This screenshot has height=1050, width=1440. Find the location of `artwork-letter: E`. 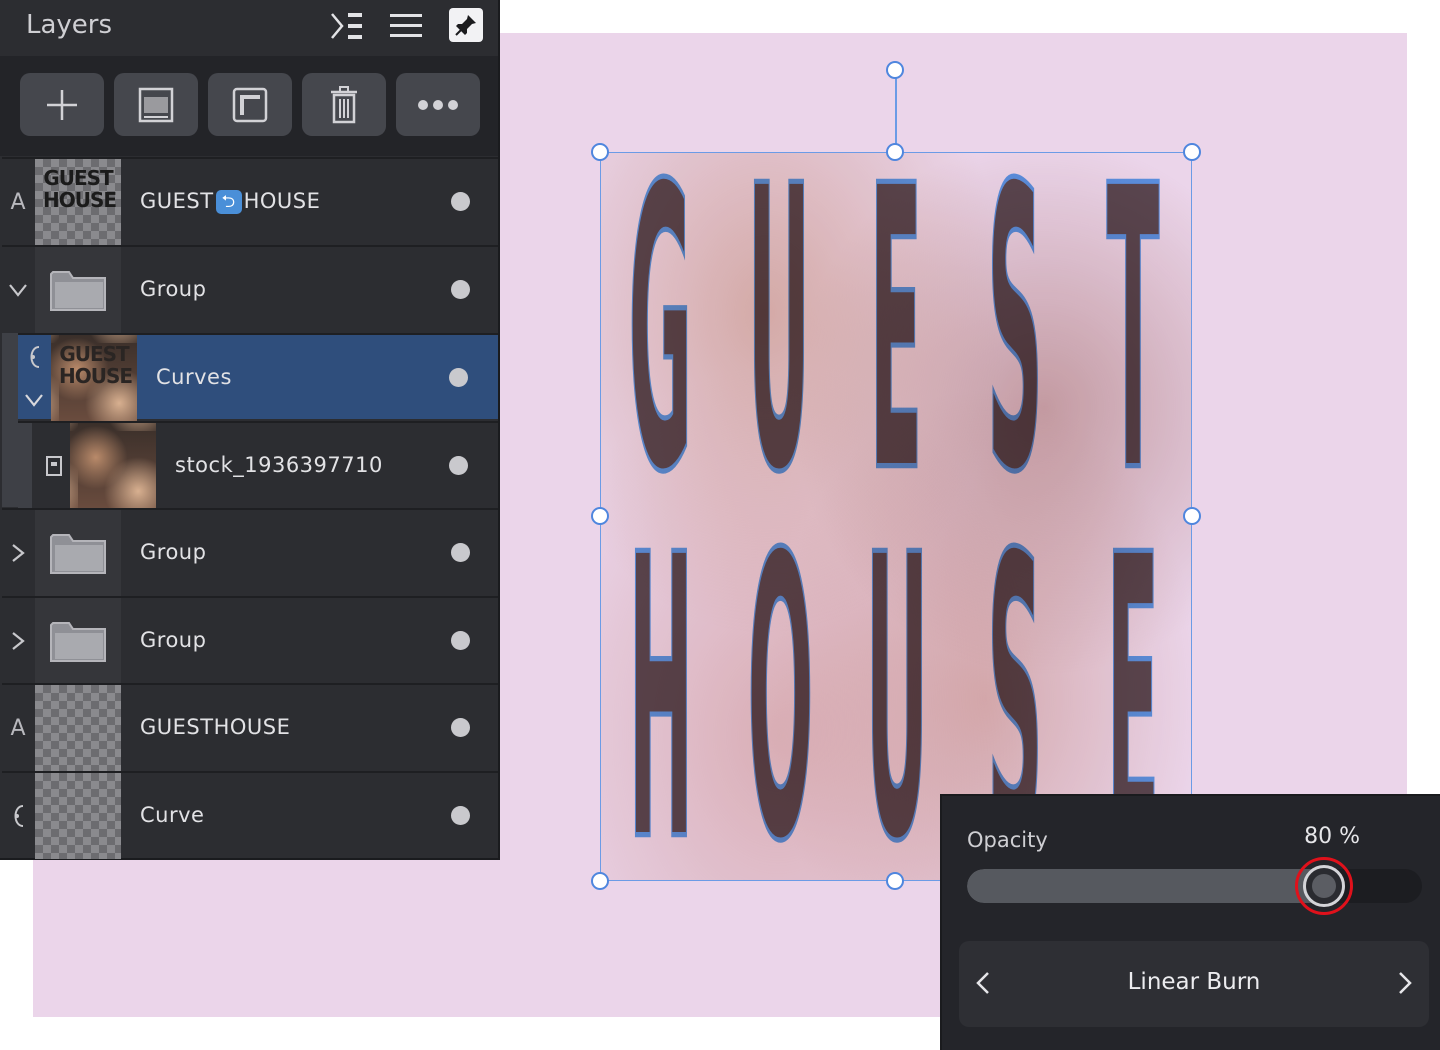

artwork-letter: E is located at coordinates (896, 333).